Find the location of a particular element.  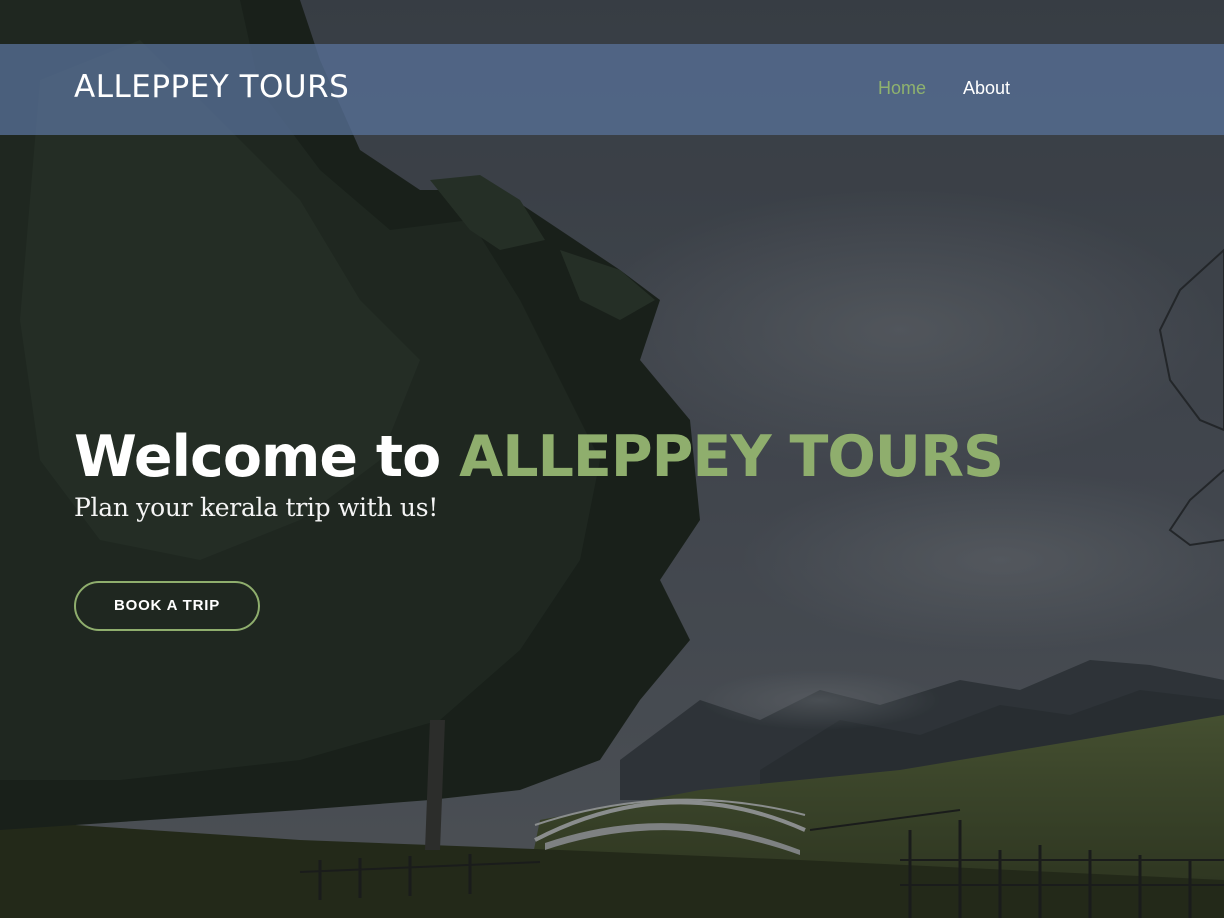

site-header: ALLEPPEY TOURS Home About is located at coordinates (612, 89).